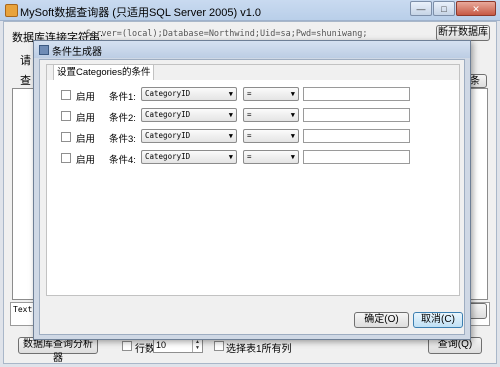 The image size is (500, 367). What do you see at coordinates (252, 49) in the screenshot?
I see `dialog-title-bar: 条件生成器` at bounding box center [252, 49].